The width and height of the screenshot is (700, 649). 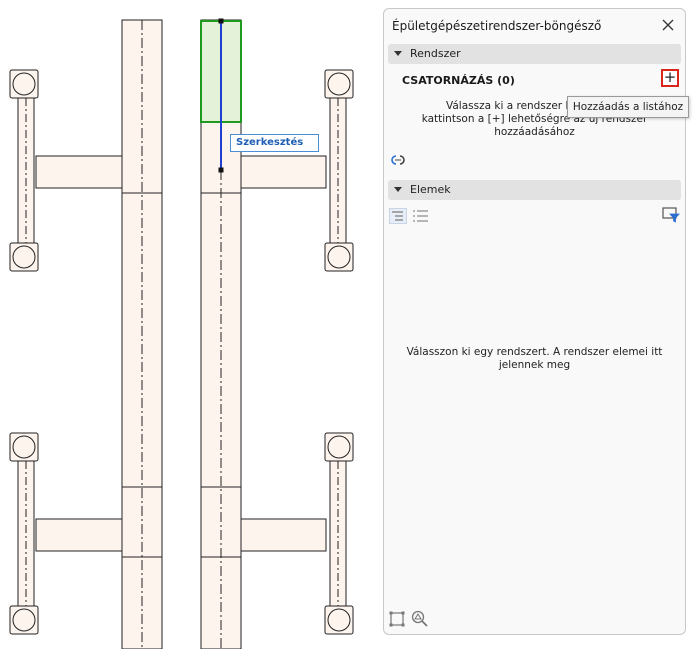 I want to click on section-system-header: Rendszer, so click(x=534, y=54).